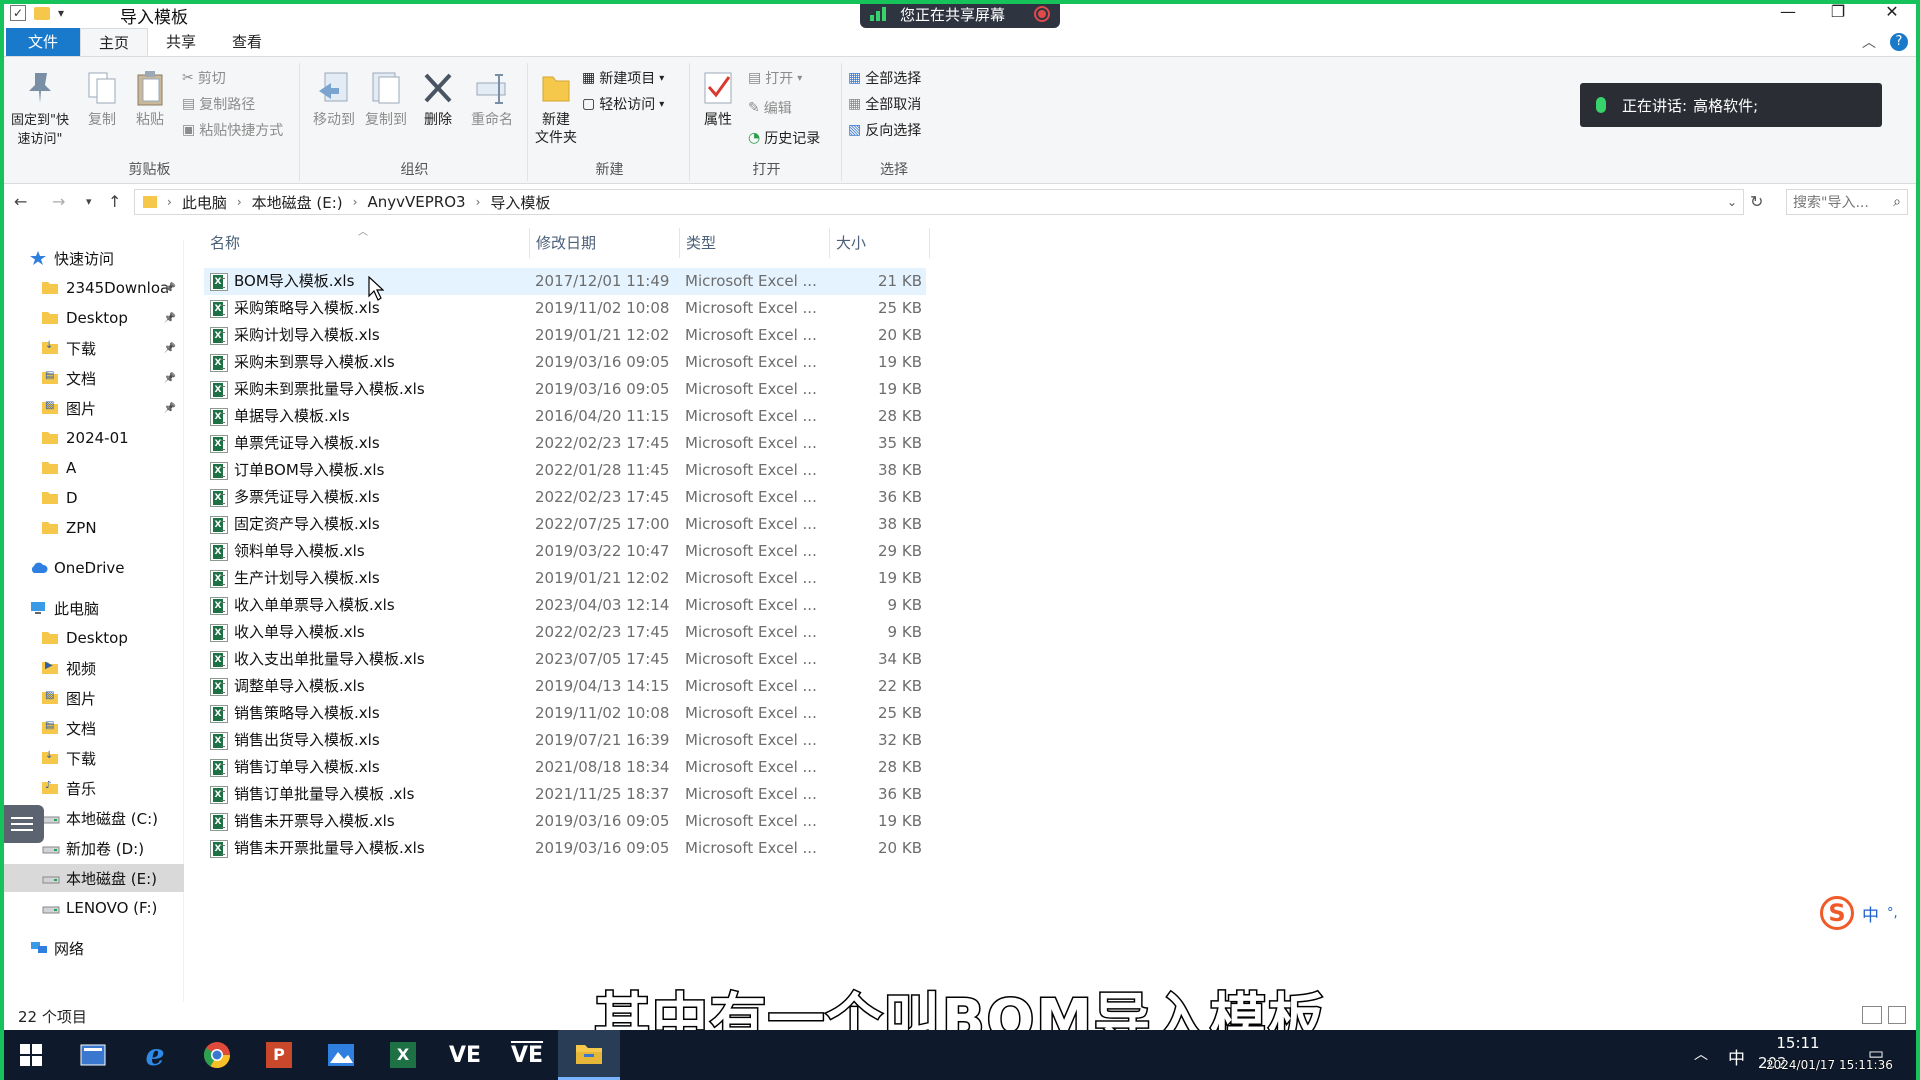 The width and height of the screenshot is (1920, 1080). What do you see at coordinates (1736, 1056) in the screenshot?
I see `taskbar-ime-label: 中` at bounding box center [1736, 1056].